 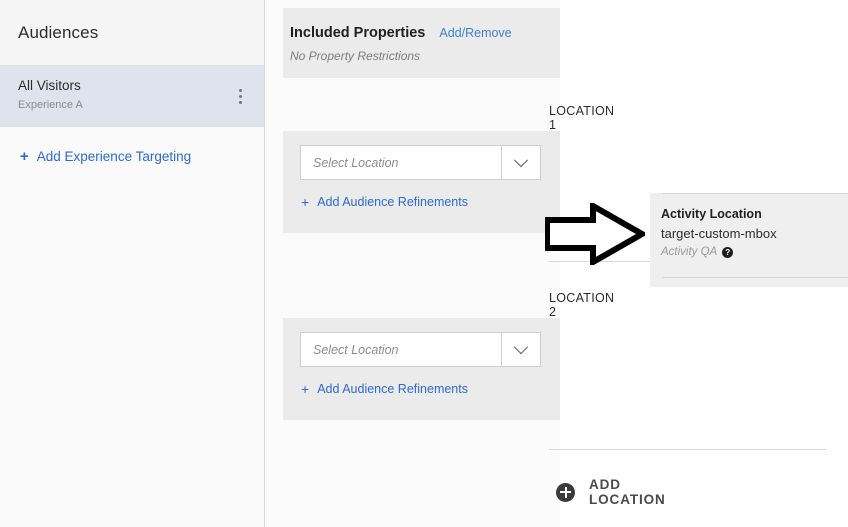 I want to click on add-location-button: ADD LOCATION, so click(x=611, y=492).